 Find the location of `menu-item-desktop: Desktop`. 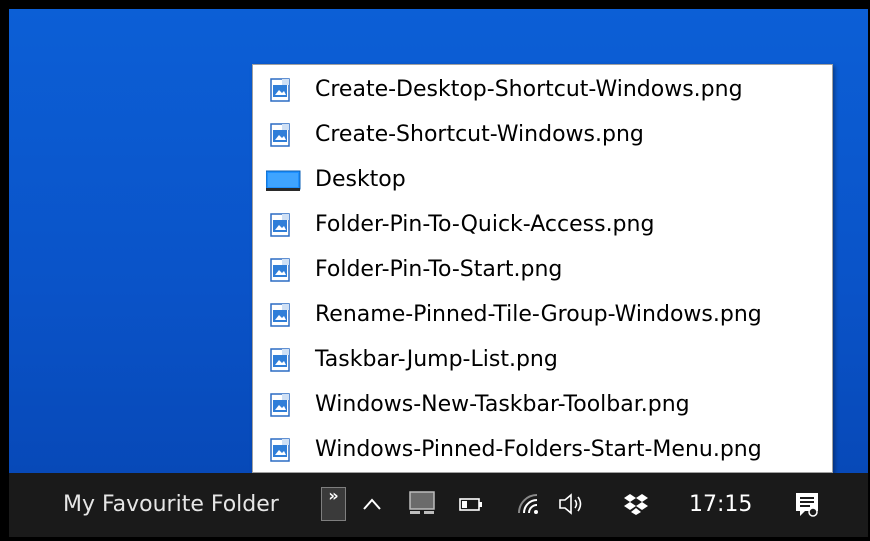

menu-item-desktop: Desktop is located at coordinates (542, 179).